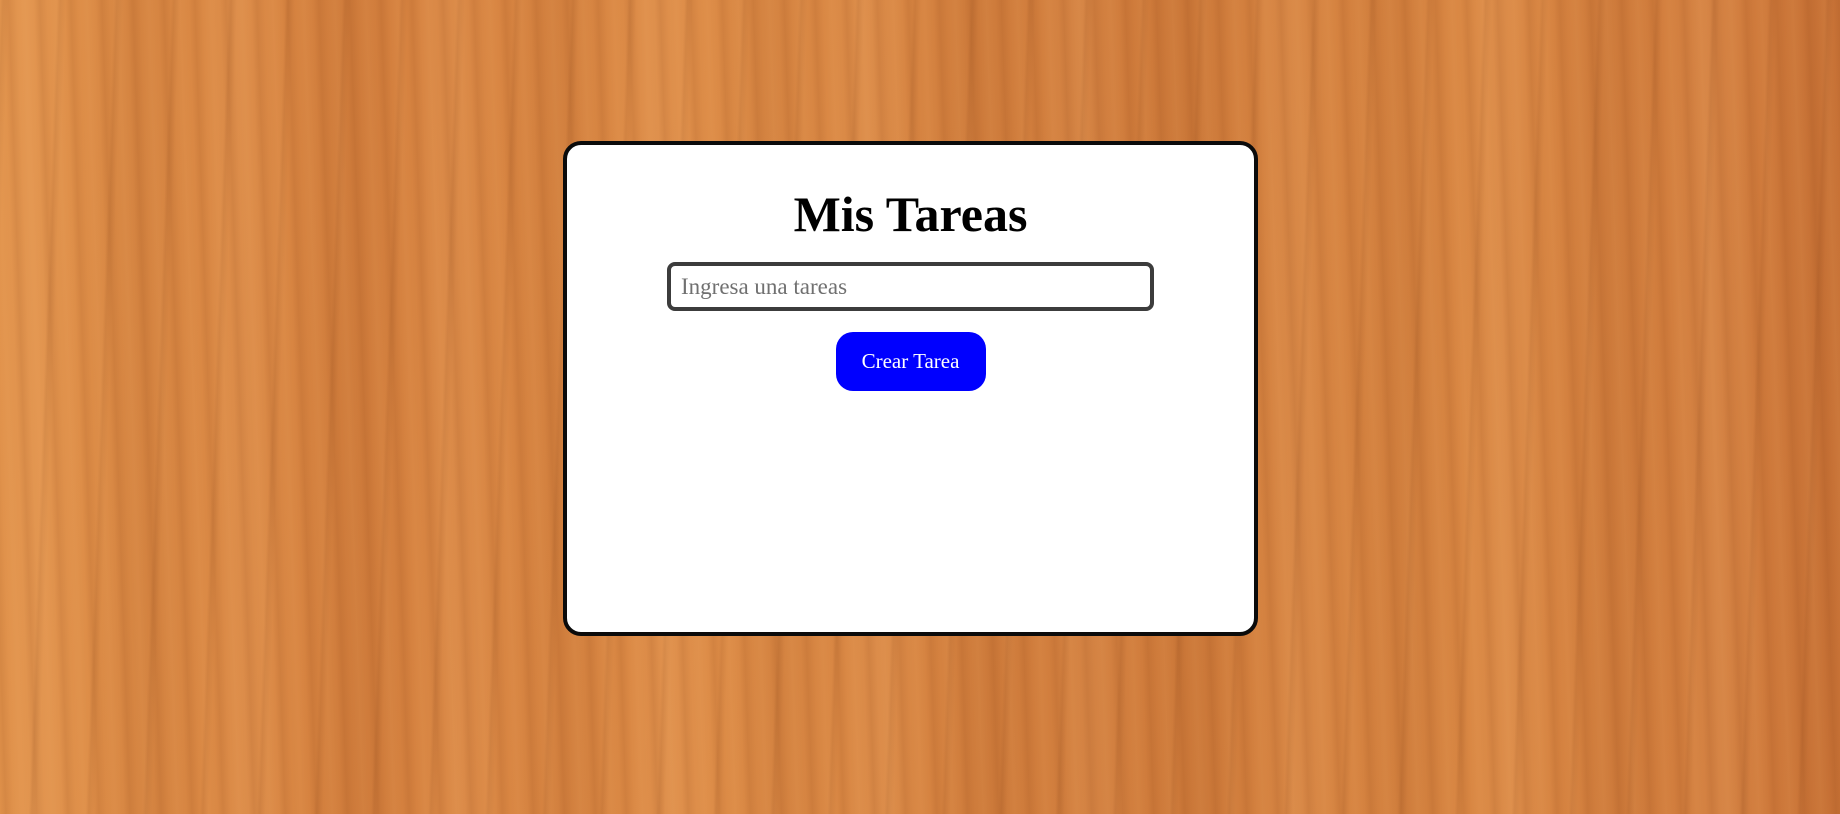 The height and width of the screenshot is (814, 1840). Describe the element at coordinates (910, 286) in the screenshot. I see `task-input` at that location.